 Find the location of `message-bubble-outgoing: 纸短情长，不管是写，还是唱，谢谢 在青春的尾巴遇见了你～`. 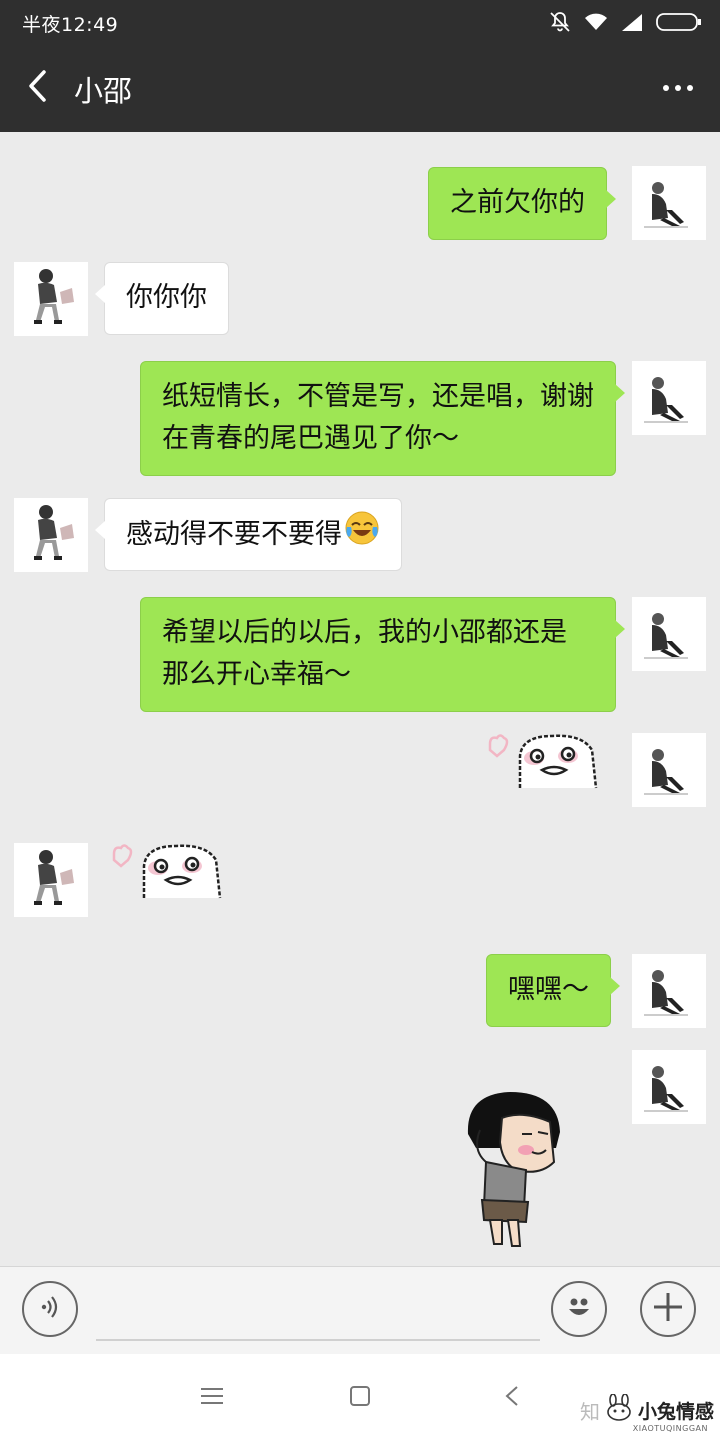

message-bubble-outgoing: 纸短情长，不管是写，还是唱，谢谢 在青春的尾巴遇见了你～ is located at coordinates (382, 418).